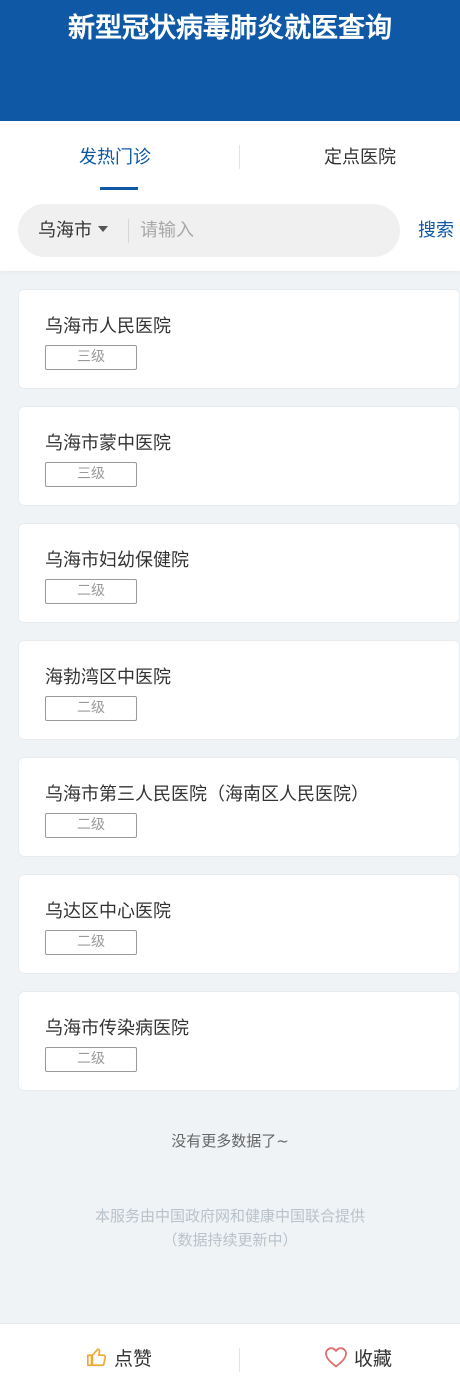 This screenshot has width=460, height=1393. I want to click on like-label: 点赞, so click(133, 1359).